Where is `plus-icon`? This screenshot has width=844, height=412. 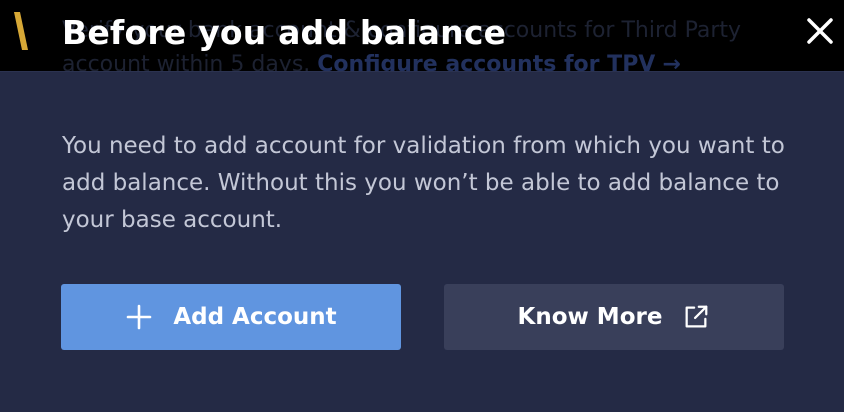 plus-icon is located at coordinates (139, 317).